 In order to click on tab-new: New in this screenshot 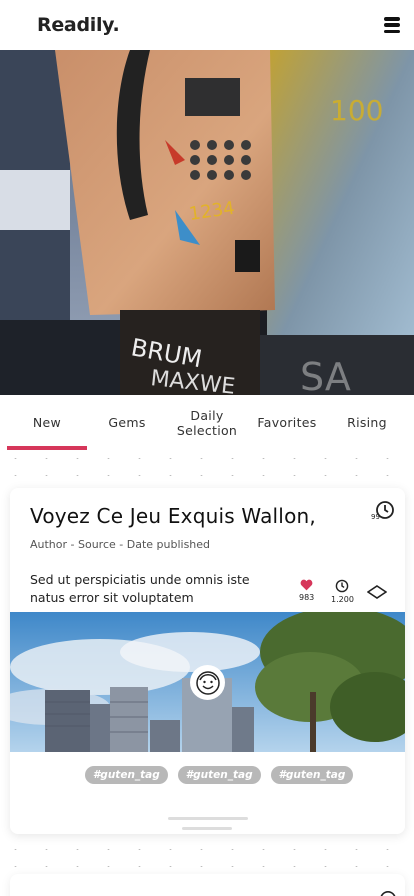, I will do `click(47, 422)`.